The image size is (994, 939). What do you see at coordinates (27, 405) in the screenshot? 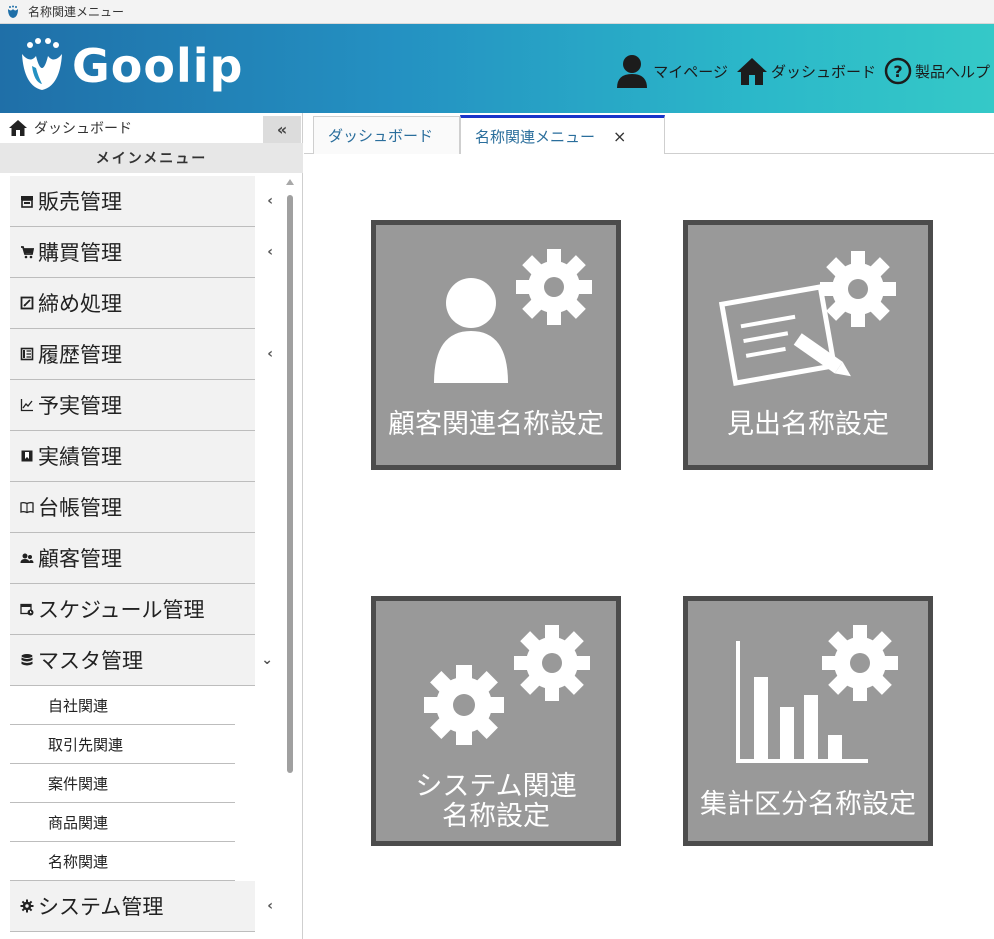
I see `line-chart-icon` at bounding box center [27, 405].